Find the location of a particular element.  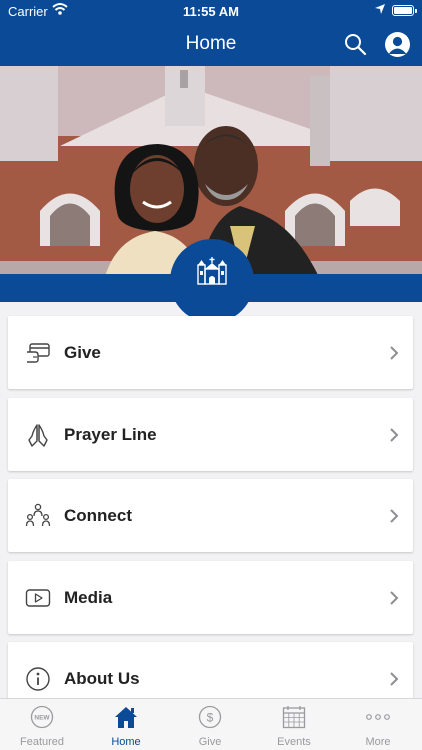

praying-hands-icon is located at coordinates (38, 435).